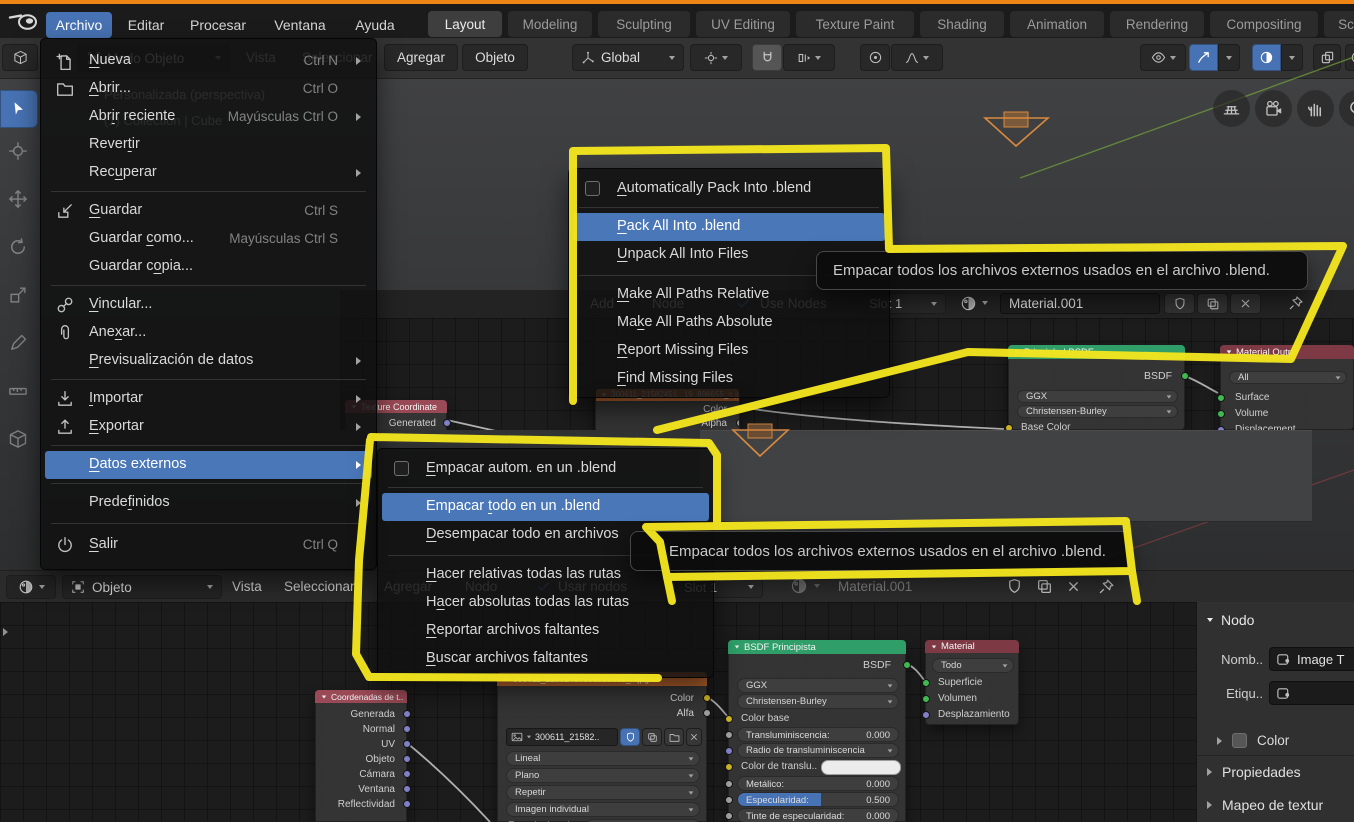 The height and width of the screenshot is (822, 1354). What do you see at coordinates (447, 423) in the screenshot?
I see `socket-generated-en` at bounding box center [447, 423].